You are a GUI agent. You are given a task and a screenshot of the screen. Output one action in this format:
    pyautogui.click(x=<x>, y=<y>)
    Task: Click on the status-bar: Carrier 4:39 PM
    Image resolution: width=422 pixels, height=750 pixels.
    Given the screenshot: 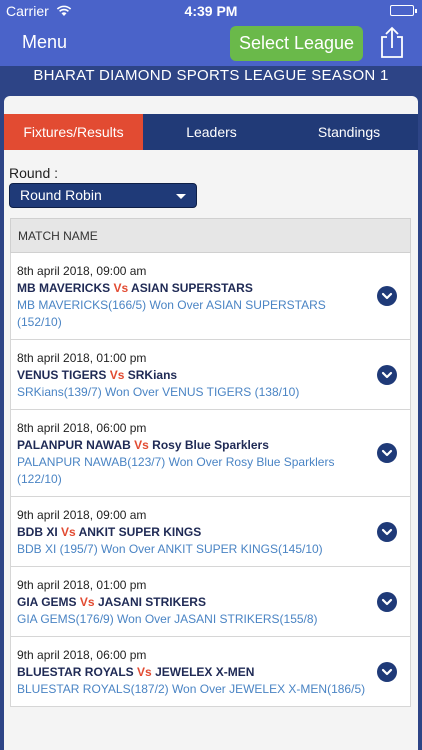 What is the action you would take?
    pyautogui.click(x=211, y=11)
    